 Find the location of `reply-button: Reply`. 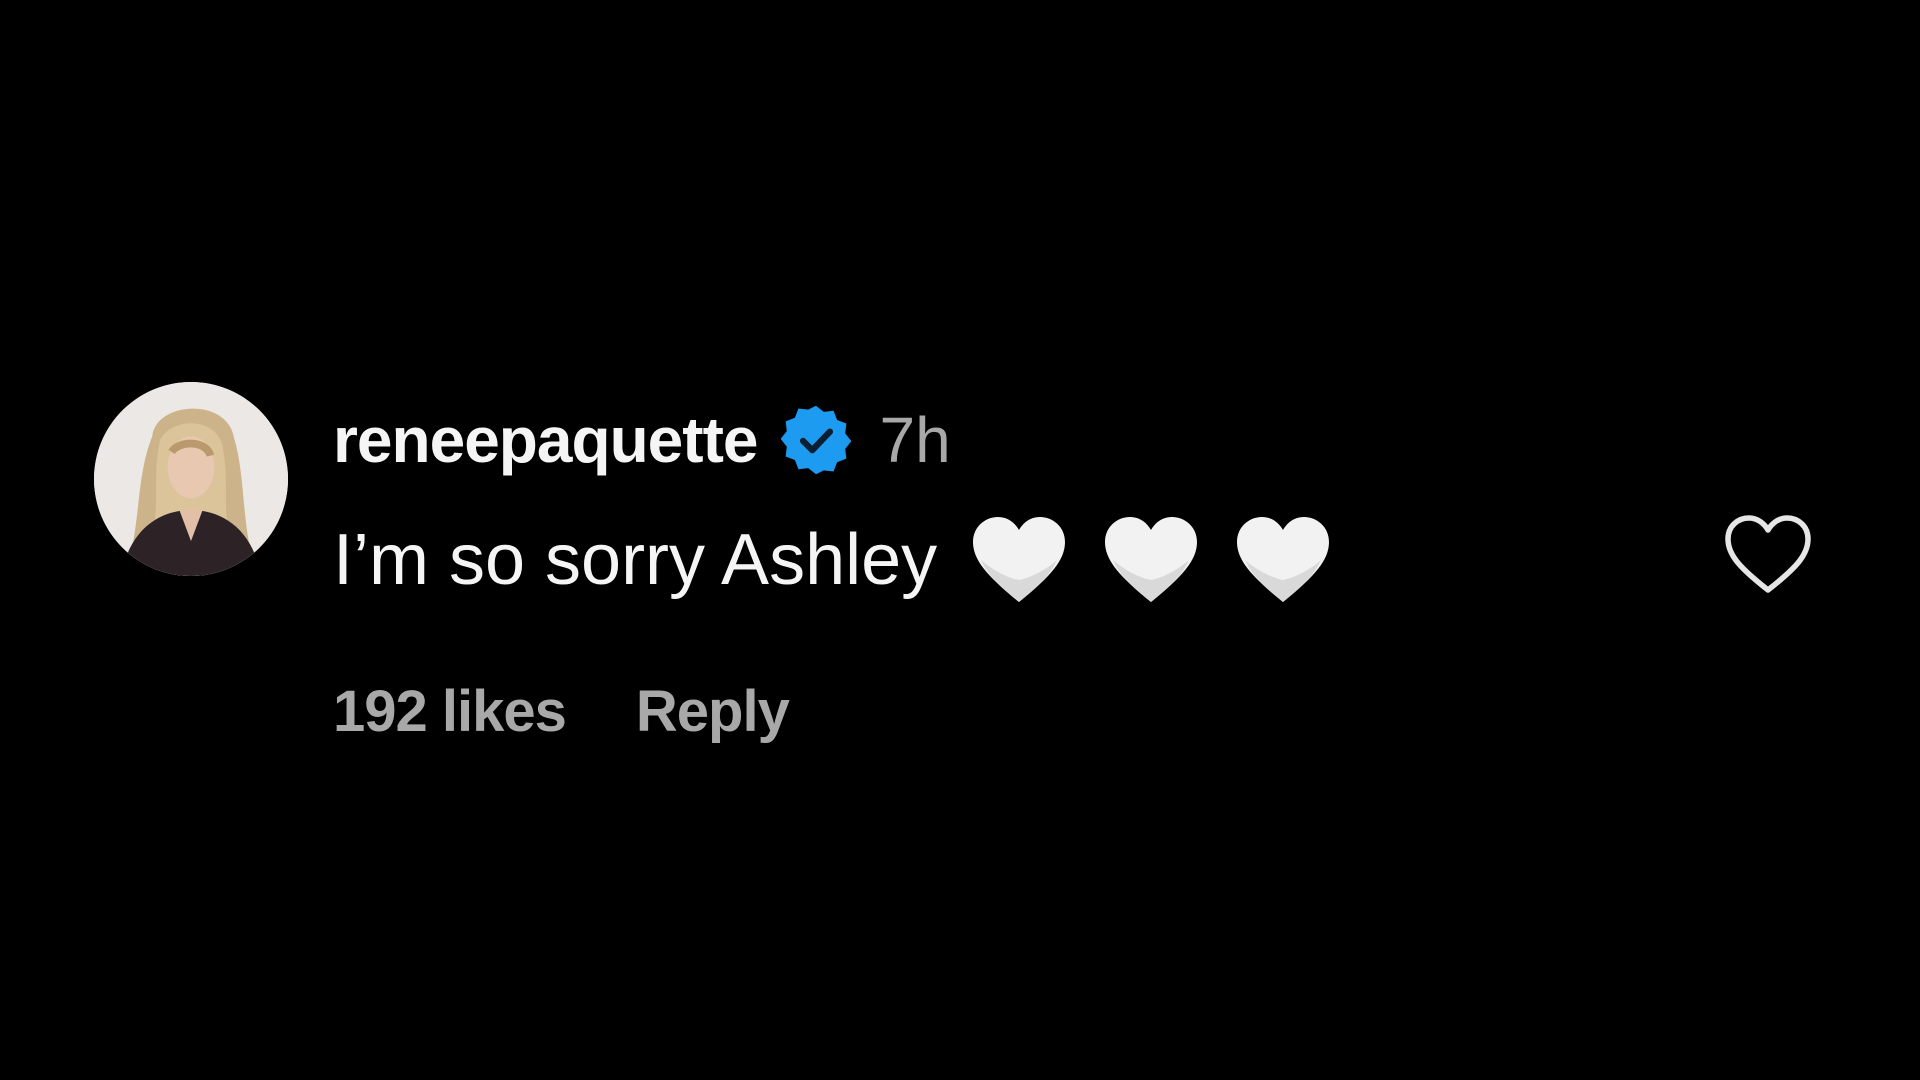

reply-button: Reply is located at coordinates (713, 712).